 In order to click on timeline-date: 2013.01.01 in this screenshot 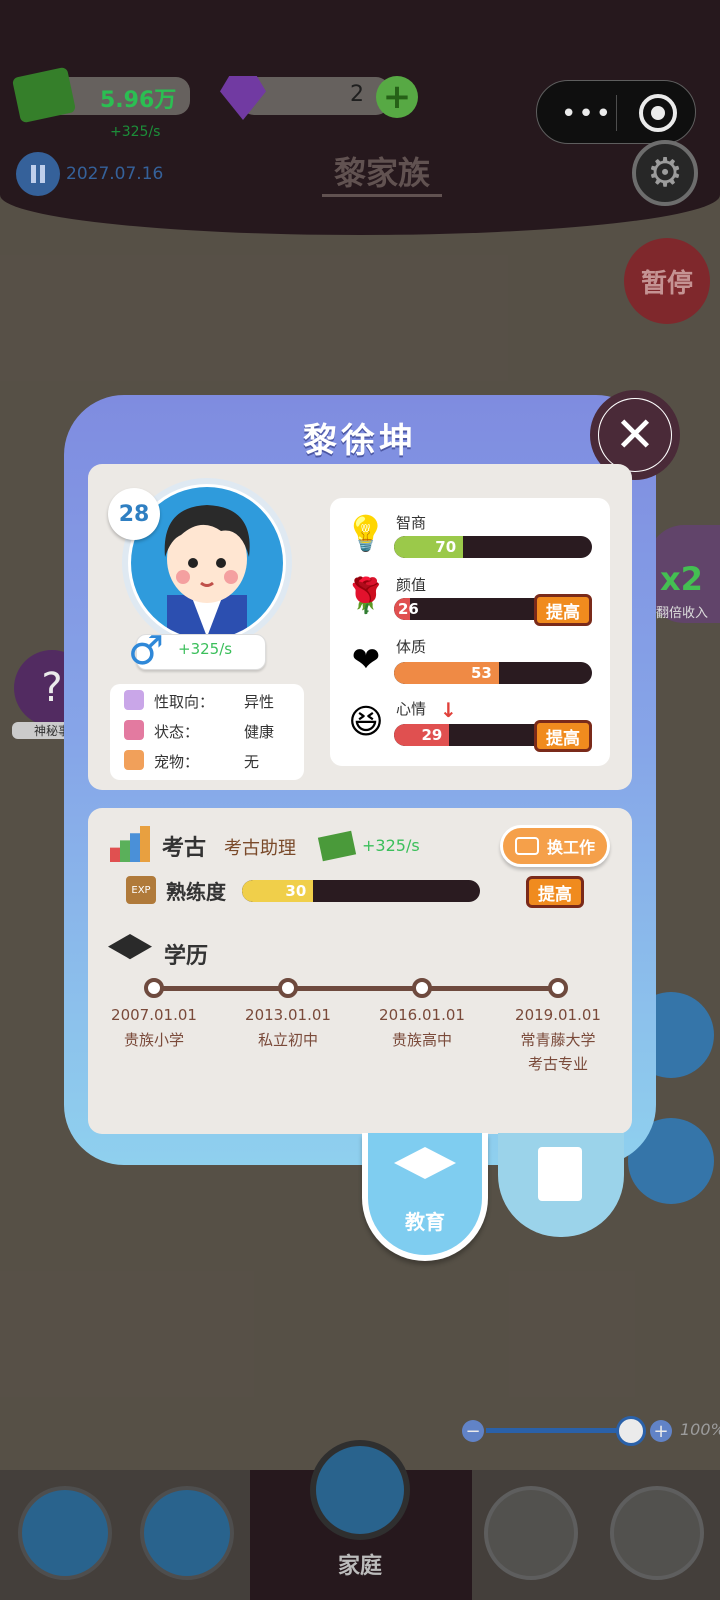, I will do `click(288, 1015)`.